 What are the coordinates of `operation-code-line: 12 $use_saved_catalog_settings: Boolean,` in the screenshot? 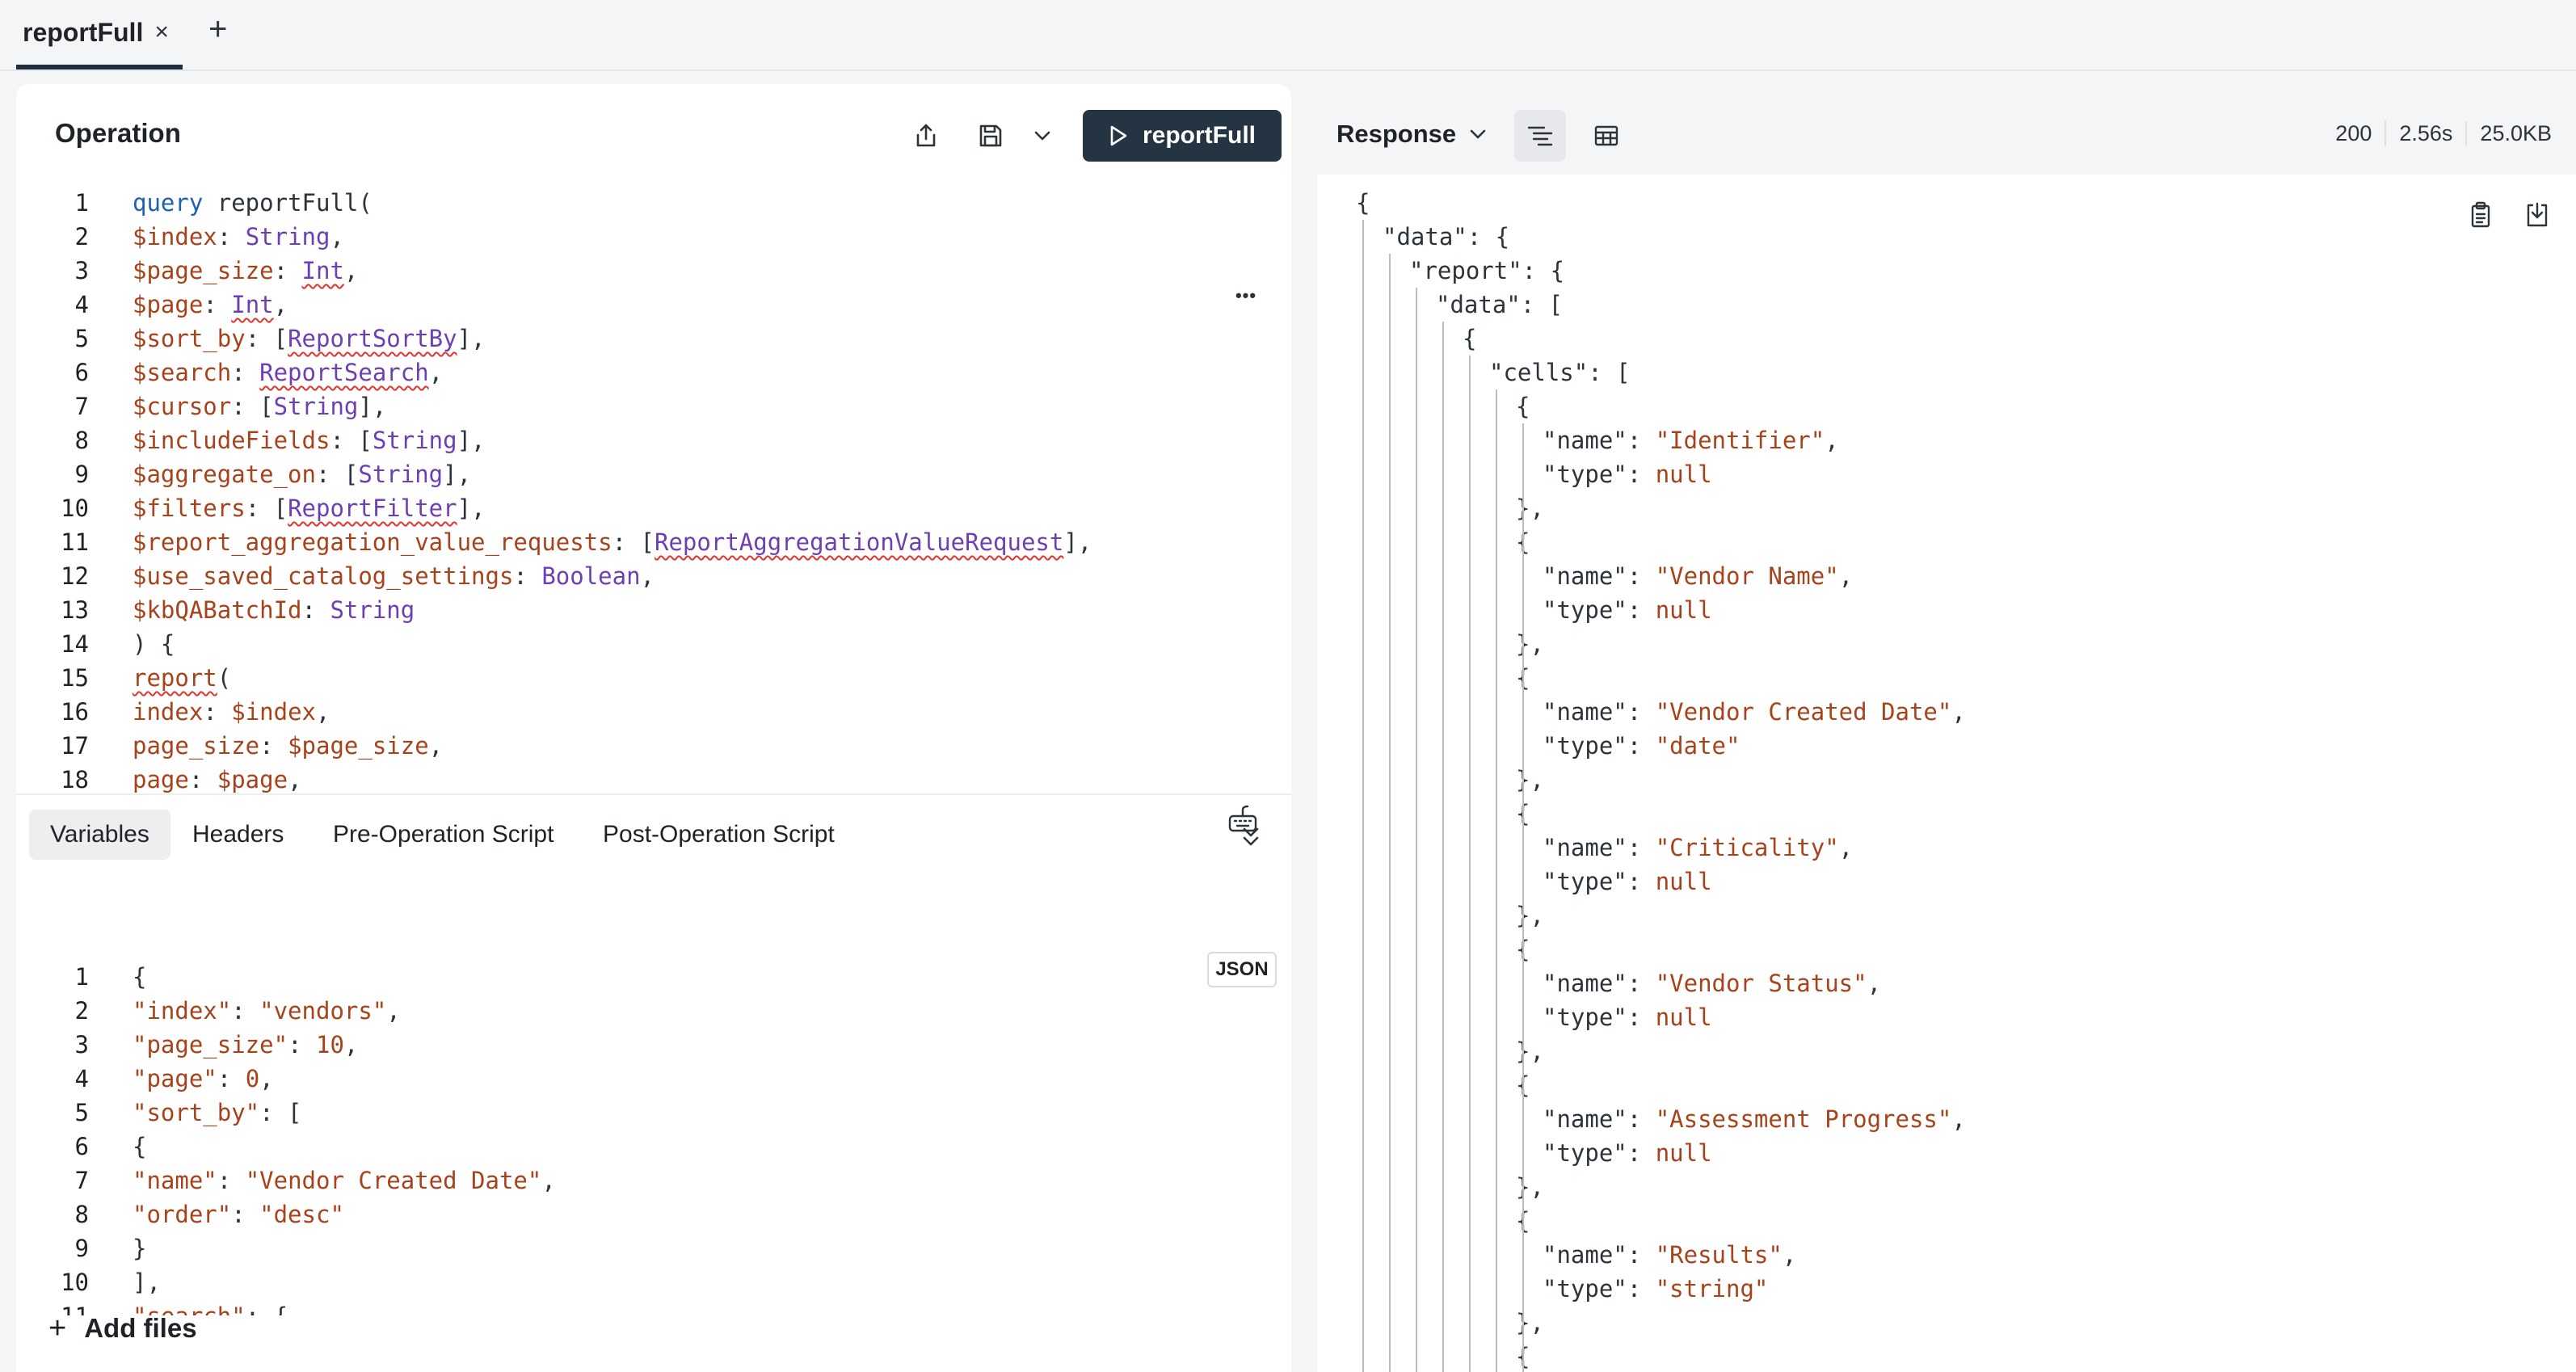 It's located at (653, 576).